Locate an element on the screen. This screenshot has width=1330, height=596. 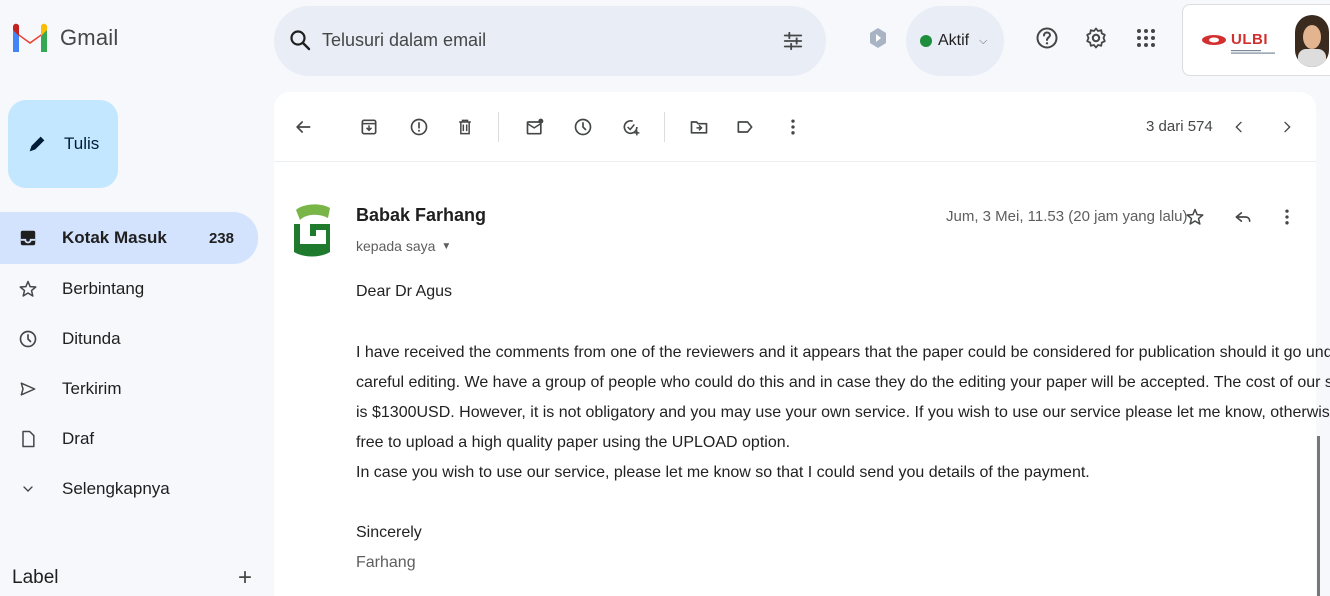
top-bar: Gmail Telusuri dalam email Aktif ⌵ ULBI is located at coordinates (665, 42).